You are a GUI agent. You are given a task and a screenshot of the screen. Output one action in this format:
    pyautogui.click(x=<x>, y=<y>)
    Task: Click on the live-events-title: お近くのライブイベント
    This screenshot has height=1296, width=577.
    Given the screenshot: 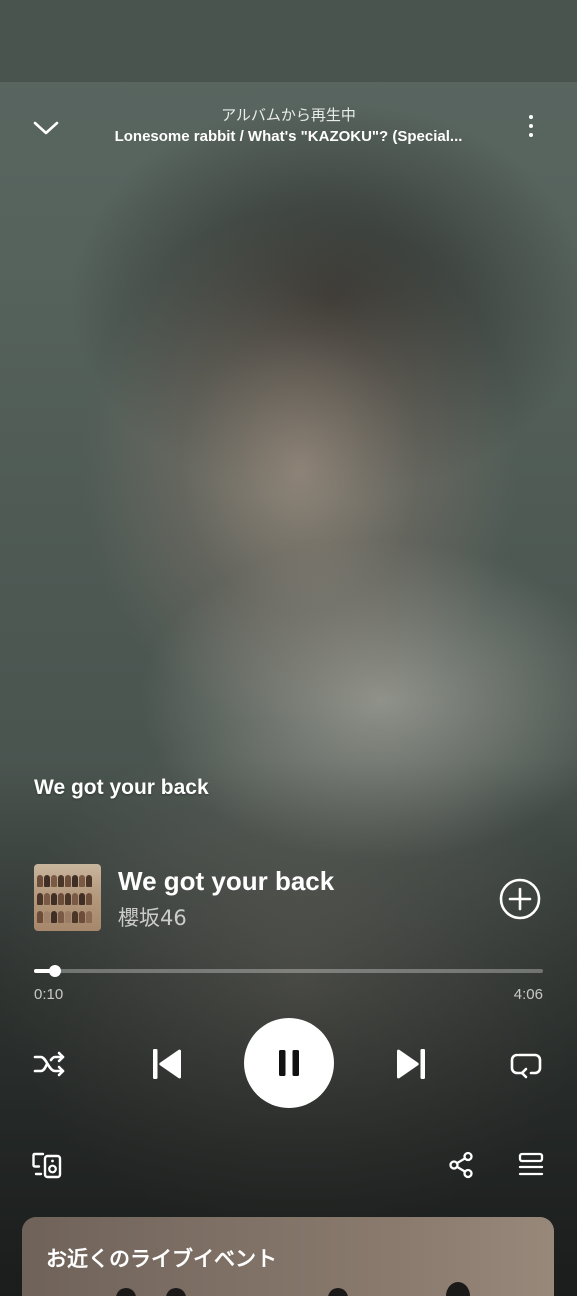 What is the action you would take?
    pyautogui.click(x=161, y=1259)
    